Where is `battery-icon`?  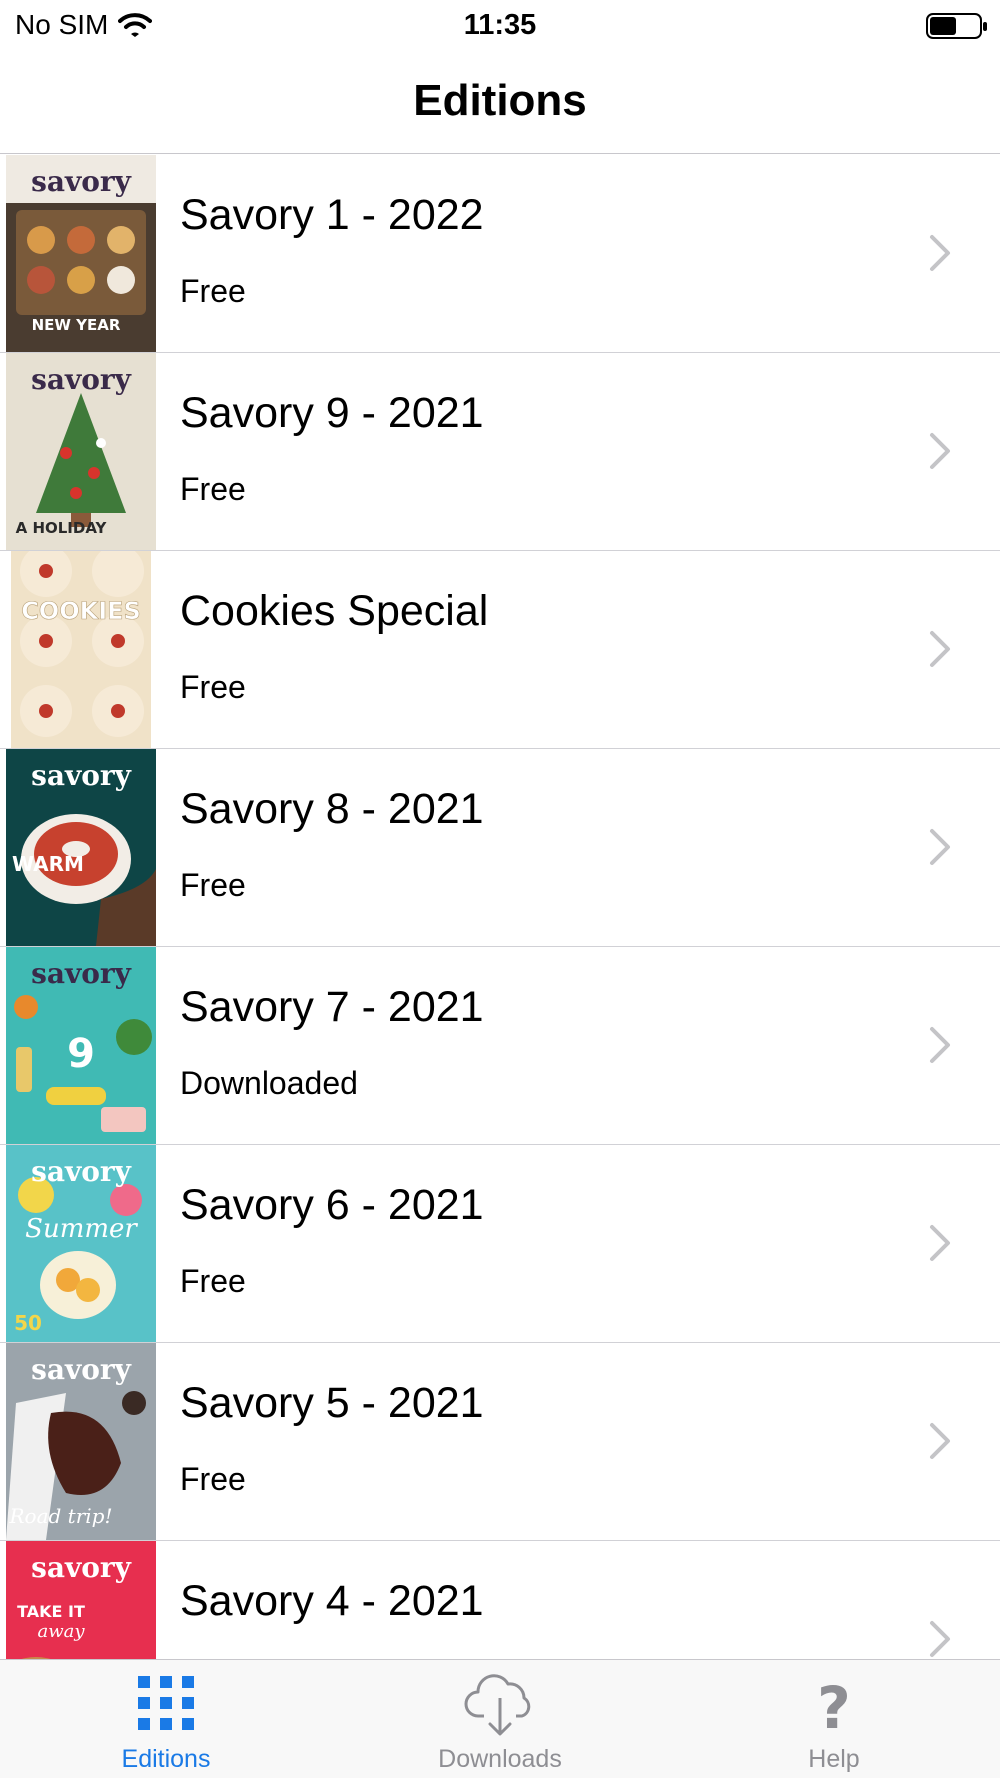 battery-icon is located at coordinates (956, 26).